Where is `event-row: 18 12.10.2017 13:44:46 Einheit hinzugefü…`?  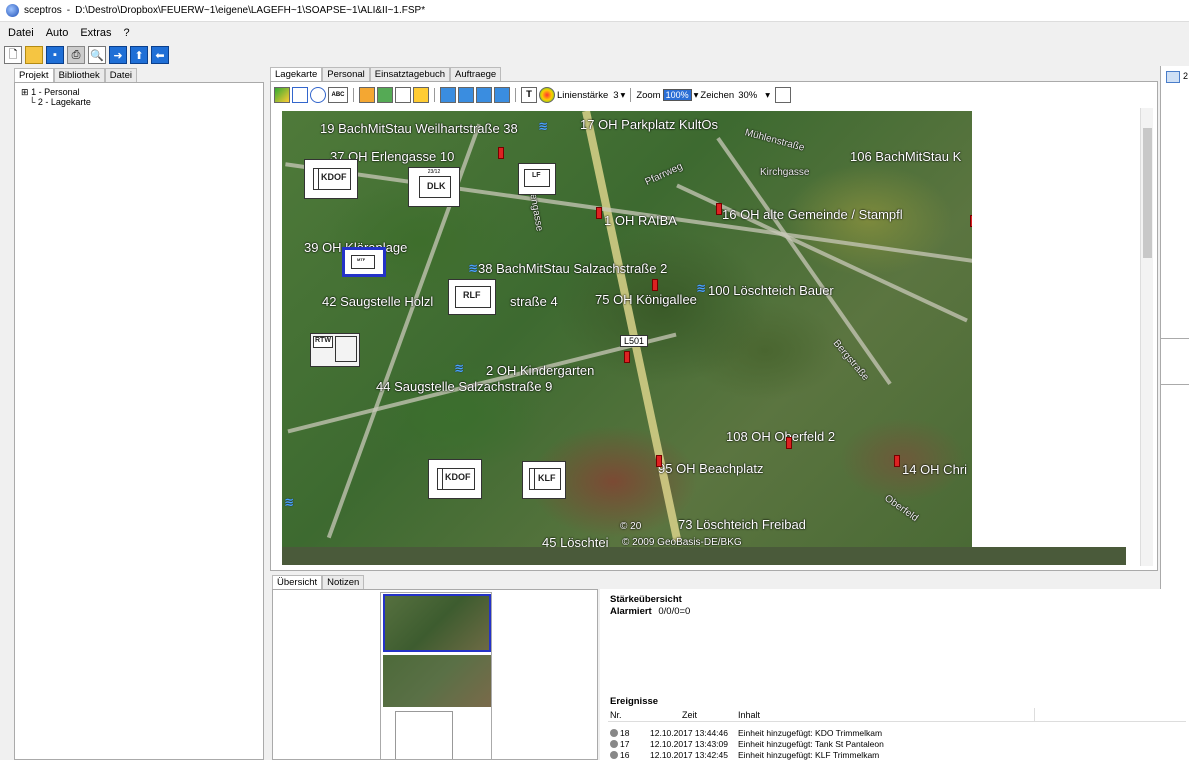
event-row: 18 12.10.2017 13:44:46 Einheit hinzugefü… is located at coordinates (897, 733).